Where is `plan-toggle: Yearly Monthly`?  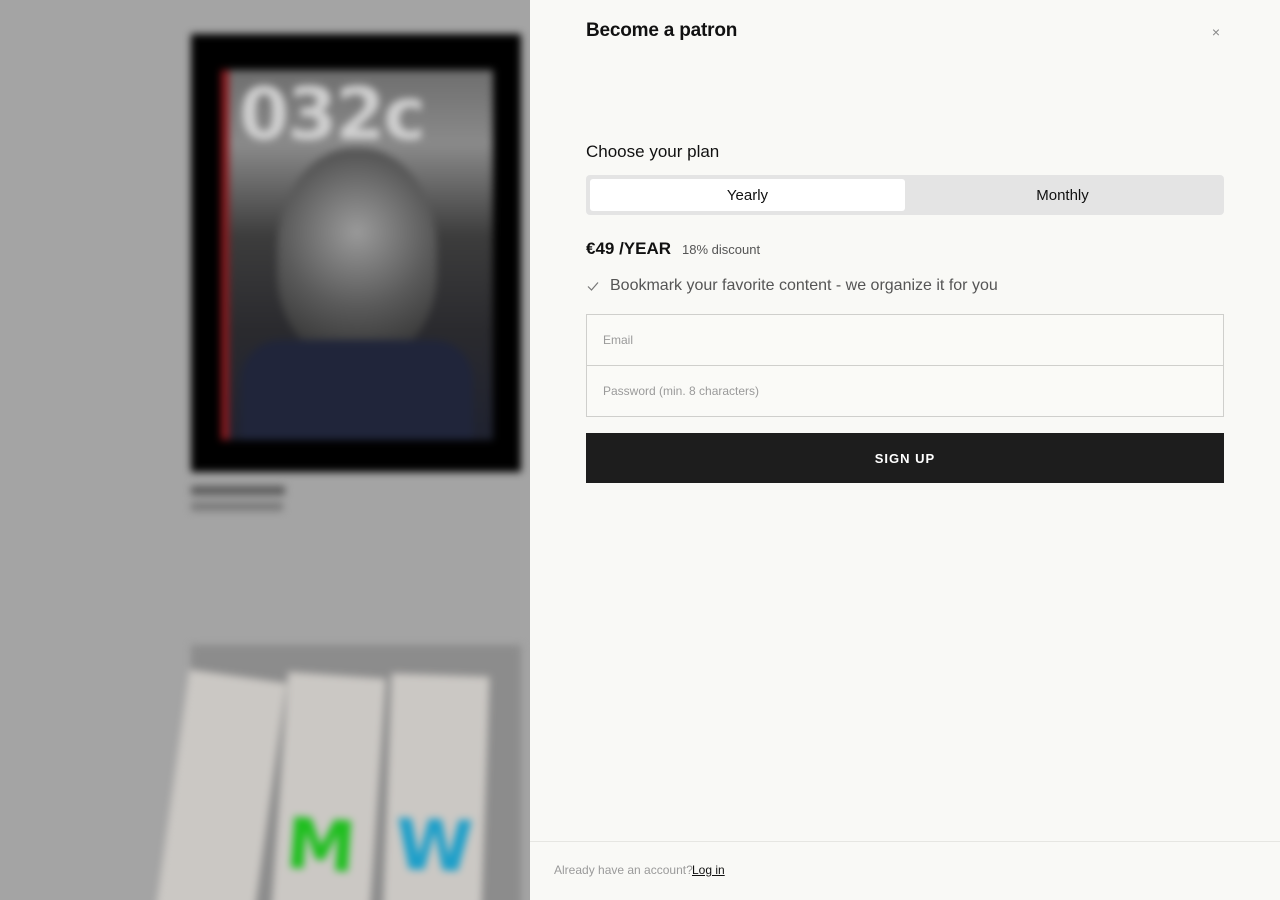 plan-toggle: Yearly Monthly is located at coordinates (905, 195).